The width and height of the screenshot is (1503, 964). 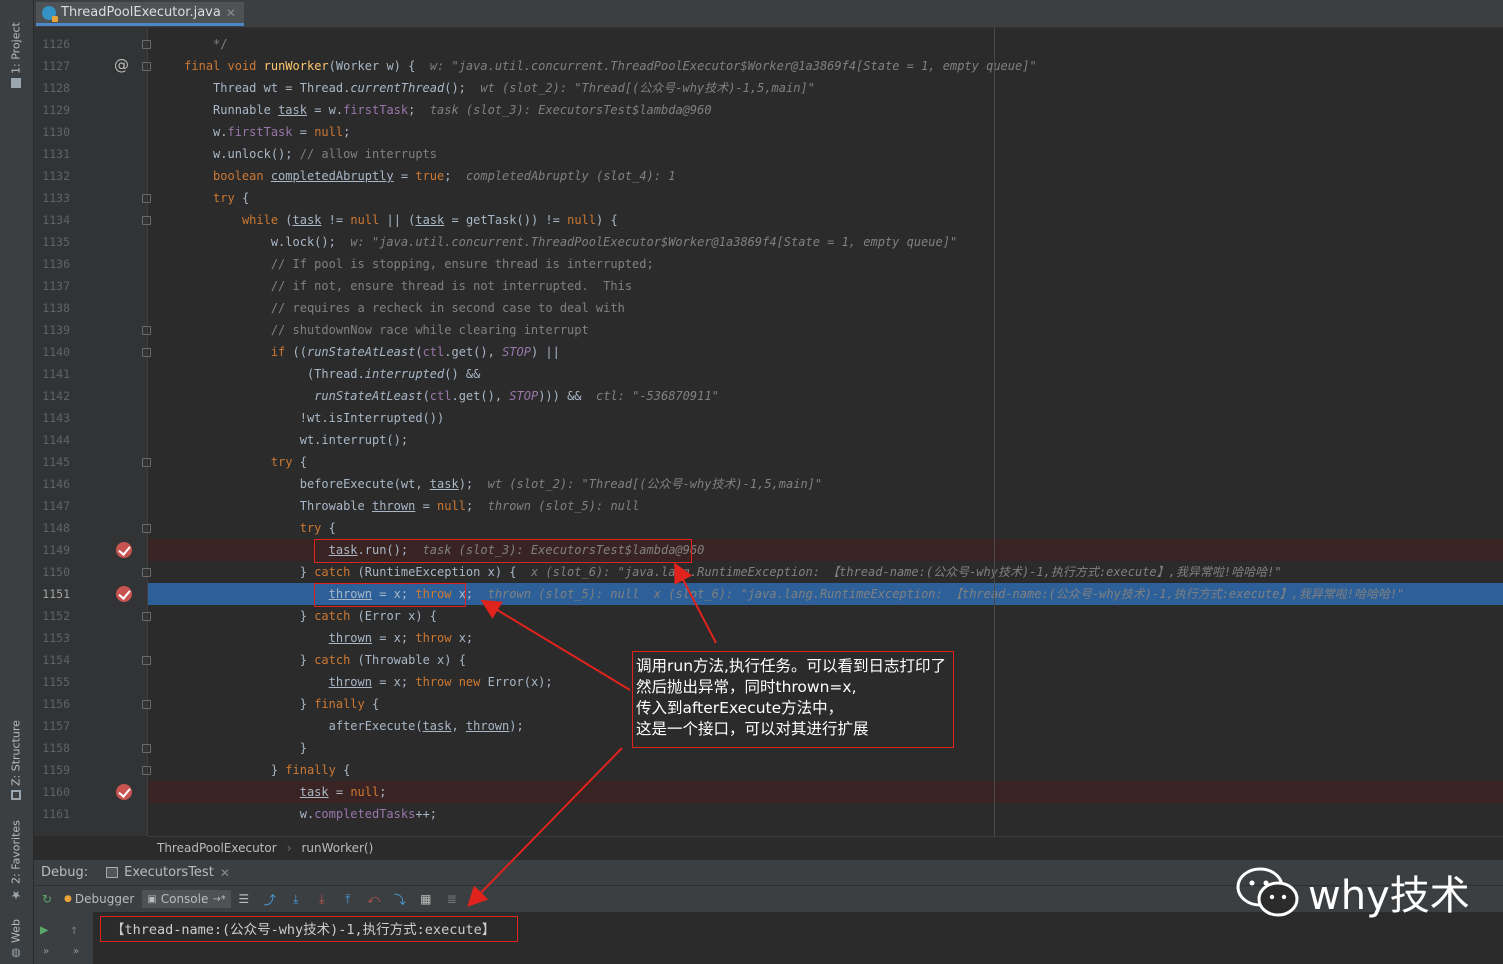 I want to click on line-number: 1145, so click(x=54, y=462).